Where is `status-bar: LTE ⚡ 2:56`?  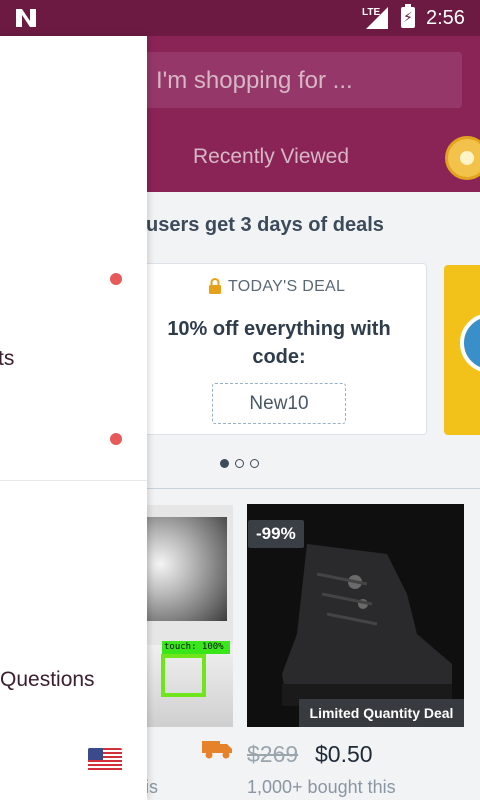
status-bar: LTE ⚡ 2:56 is located at coordinates (240, 18).